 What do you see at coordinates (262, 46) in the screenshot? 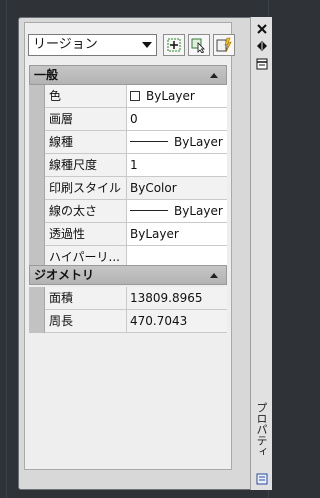
I see `auto-hide-icon` at bounding box center [262, 46].